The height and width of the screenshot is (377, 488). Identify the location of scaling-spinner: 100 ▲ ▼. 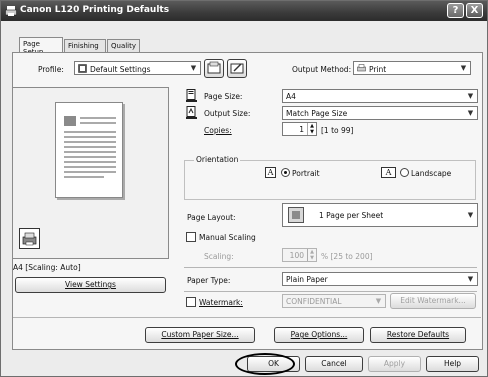
(299, 255).